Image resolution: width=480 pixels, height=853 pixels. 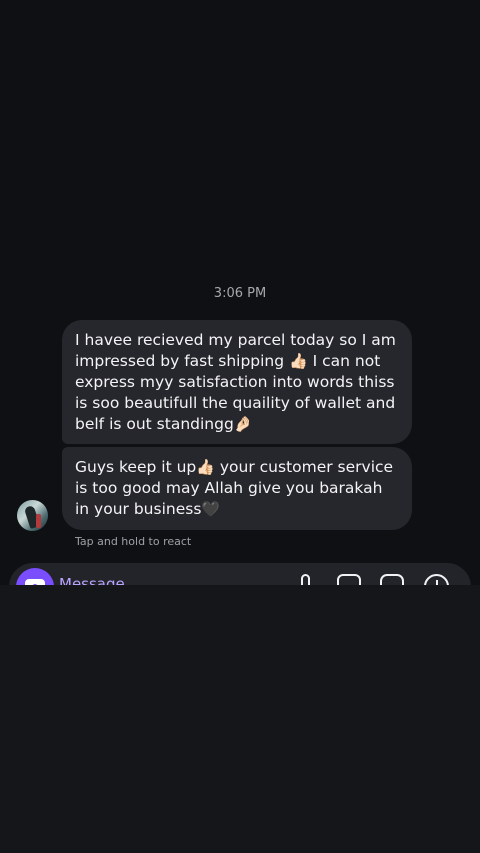 I want to click on message-text: Guys keep it up, so click(x=136, y=467).